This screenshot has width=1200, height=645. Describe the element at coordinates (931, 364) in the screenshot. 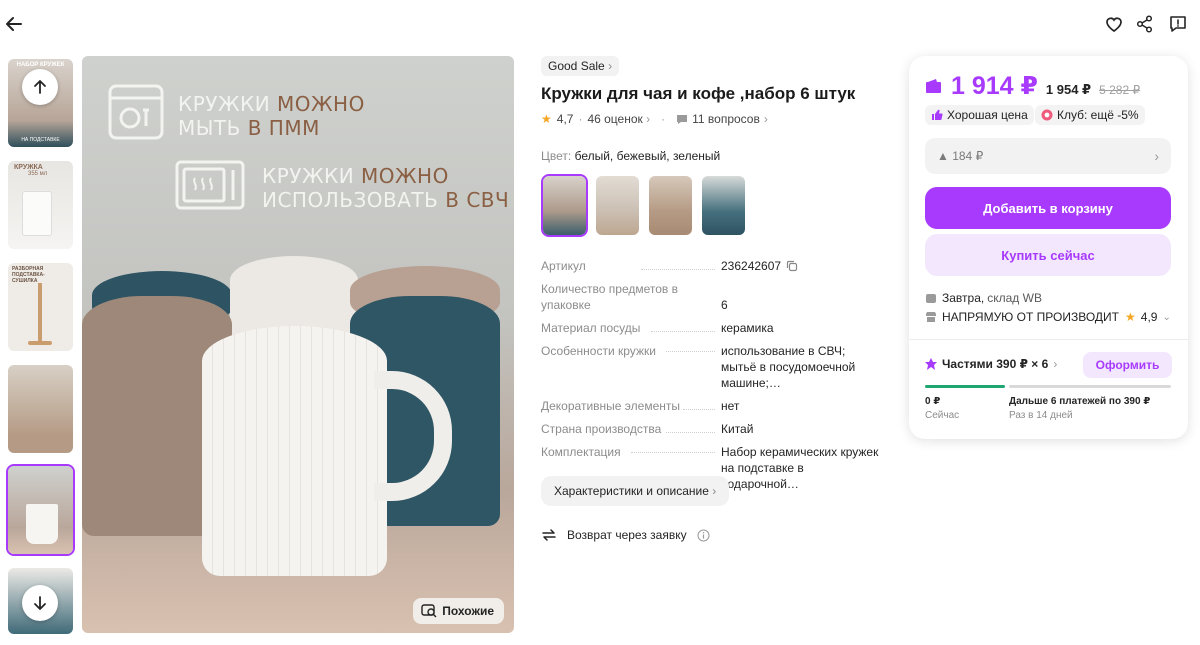

I see `installment-icon` at that location.